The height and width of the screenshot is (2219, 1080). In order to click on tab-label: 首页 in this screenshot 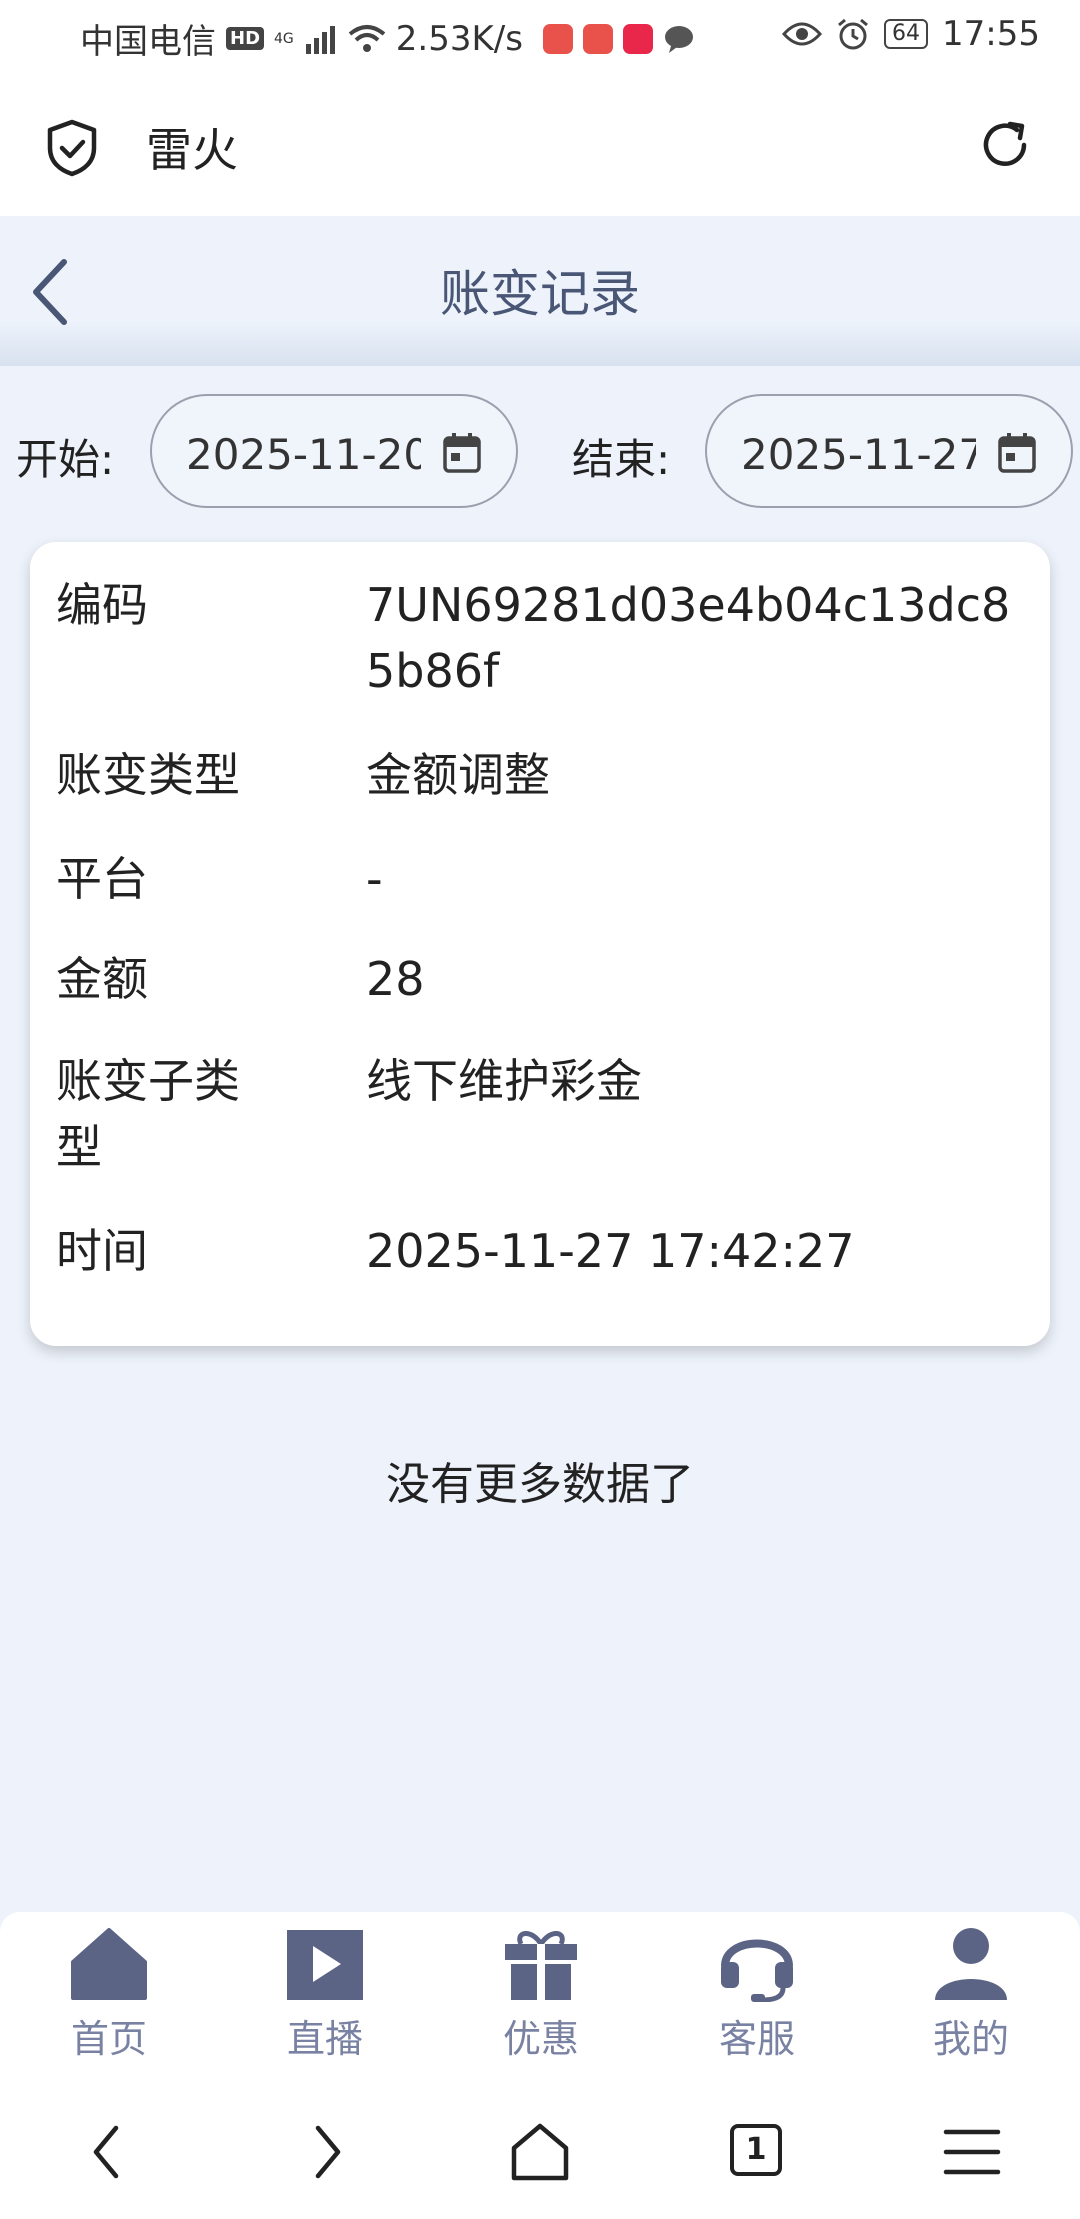, I will do `click(108, 2039)`.